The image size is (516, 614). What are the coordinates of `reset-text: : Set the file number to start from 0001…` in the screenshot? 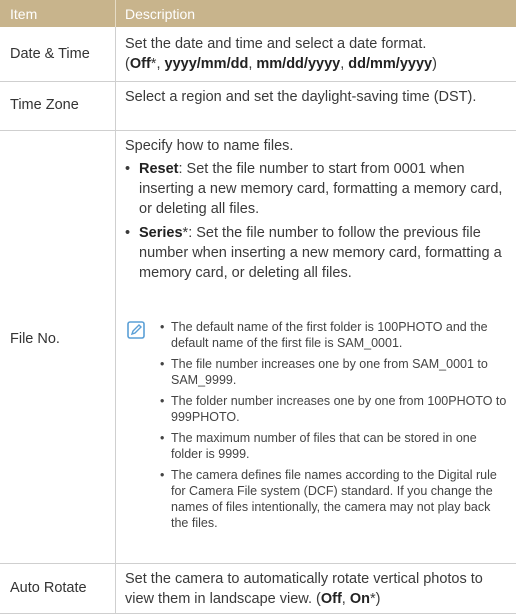 It's located at (321, 189).